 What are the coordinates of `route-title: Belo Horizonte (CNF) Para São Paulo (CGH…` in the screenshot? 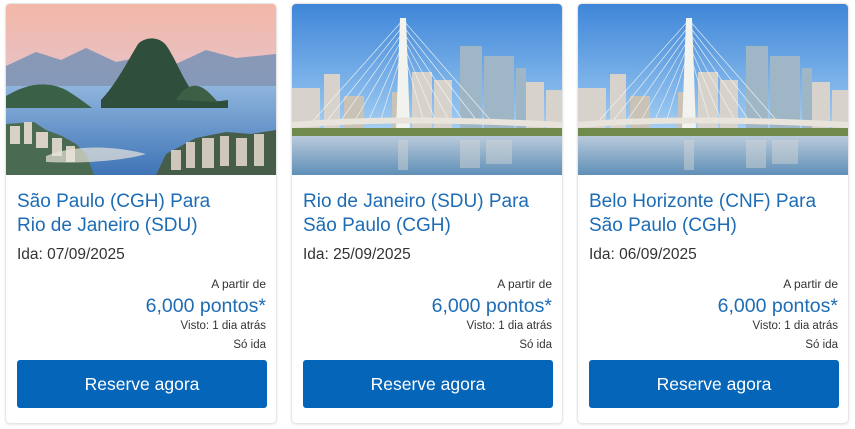 It's located at (714, 214).